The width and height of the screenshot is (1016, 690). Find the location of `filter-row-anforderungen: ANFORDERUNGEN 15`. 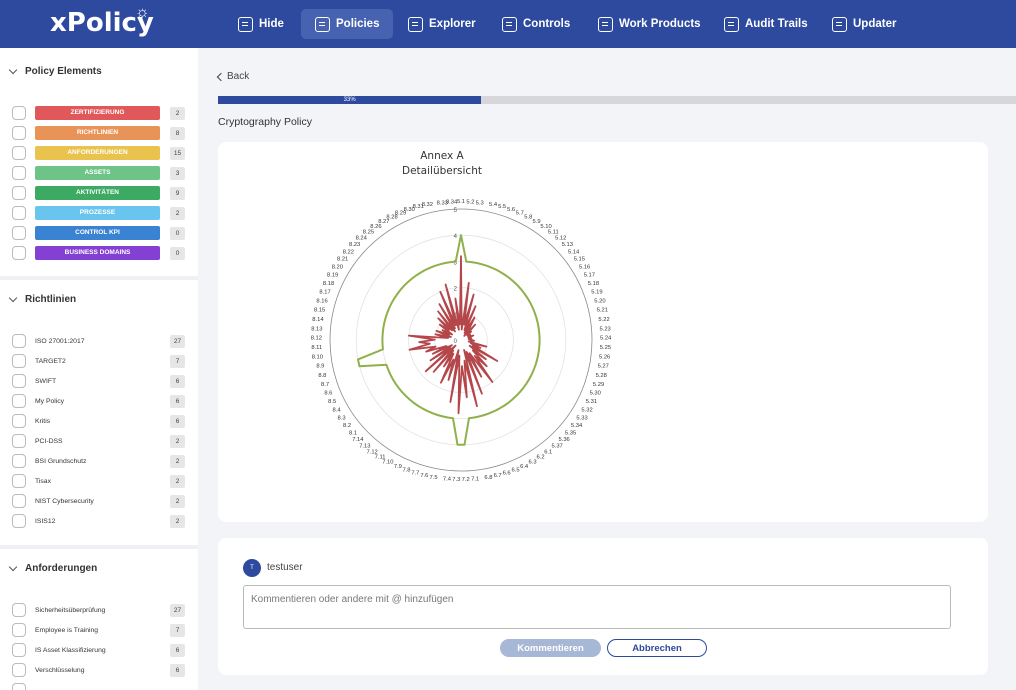

filter-row-anforderungen: ANFORDERUNGEN 15 is located at coordinates (99, 153).